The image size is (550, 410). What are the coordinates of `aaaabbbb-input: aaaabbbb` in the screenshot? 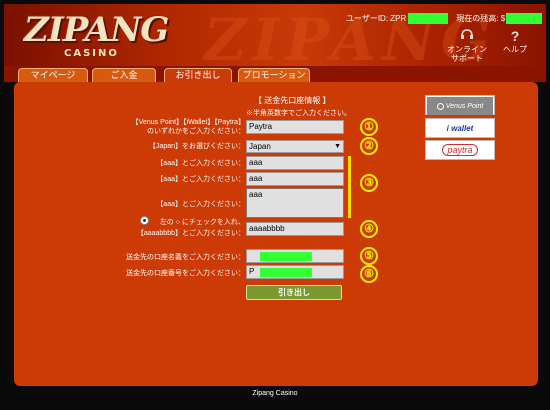 It's located at (295, 229).